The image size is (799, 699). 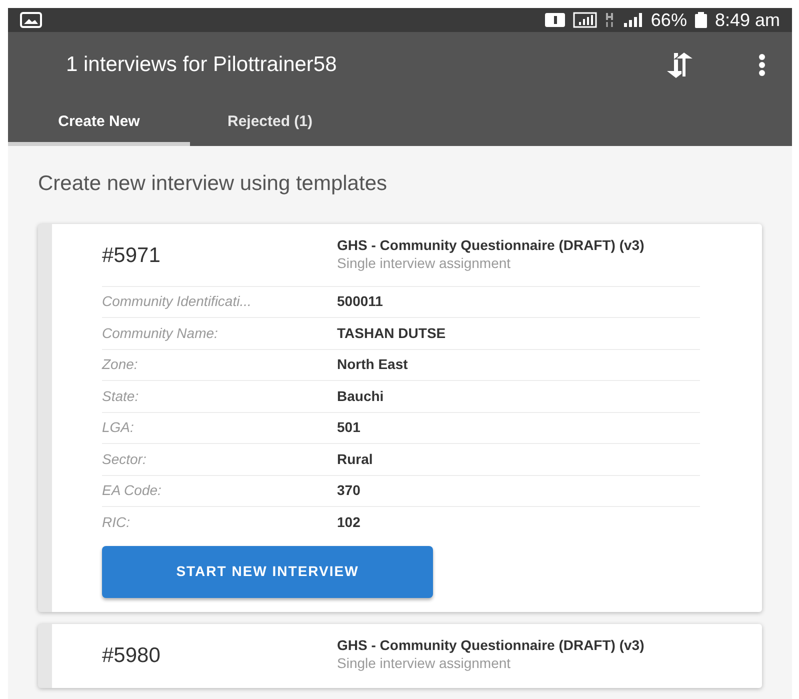 I want to click on field-label: RIC:, so click(x=116, y=522).